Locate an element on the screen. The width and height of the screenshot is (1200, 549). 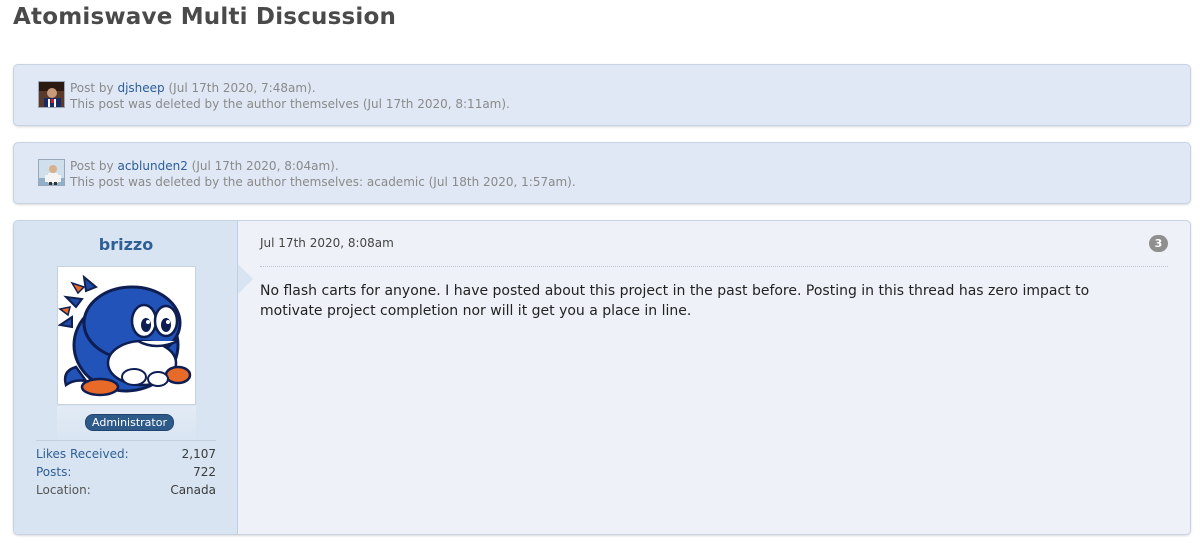
page-title: Atomiswave Multi Discussion is located at coordinates (205, 17).